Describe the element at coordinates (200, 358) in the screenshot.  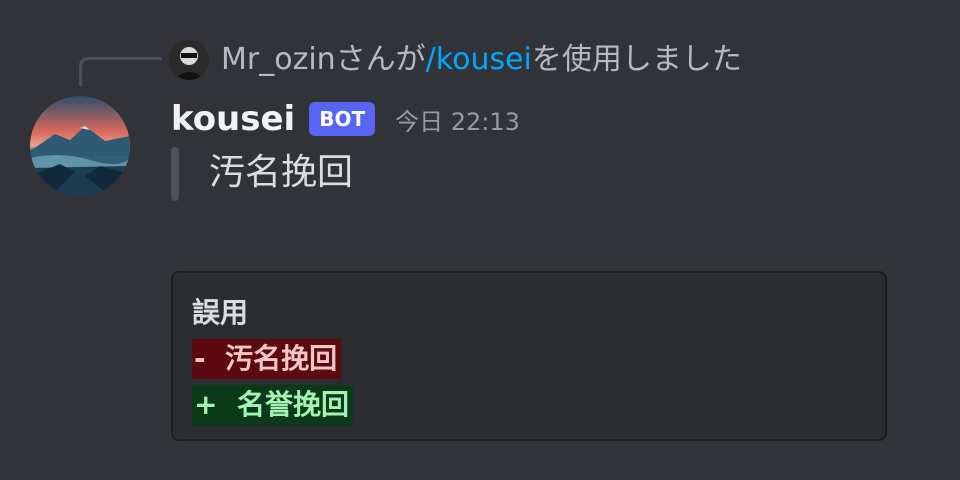
I see `diff-removed-prefix: -` at that location.